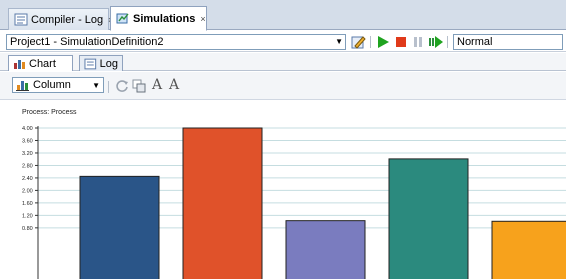  I want to click on y-tick-label: 3.60, so click(27, 141).